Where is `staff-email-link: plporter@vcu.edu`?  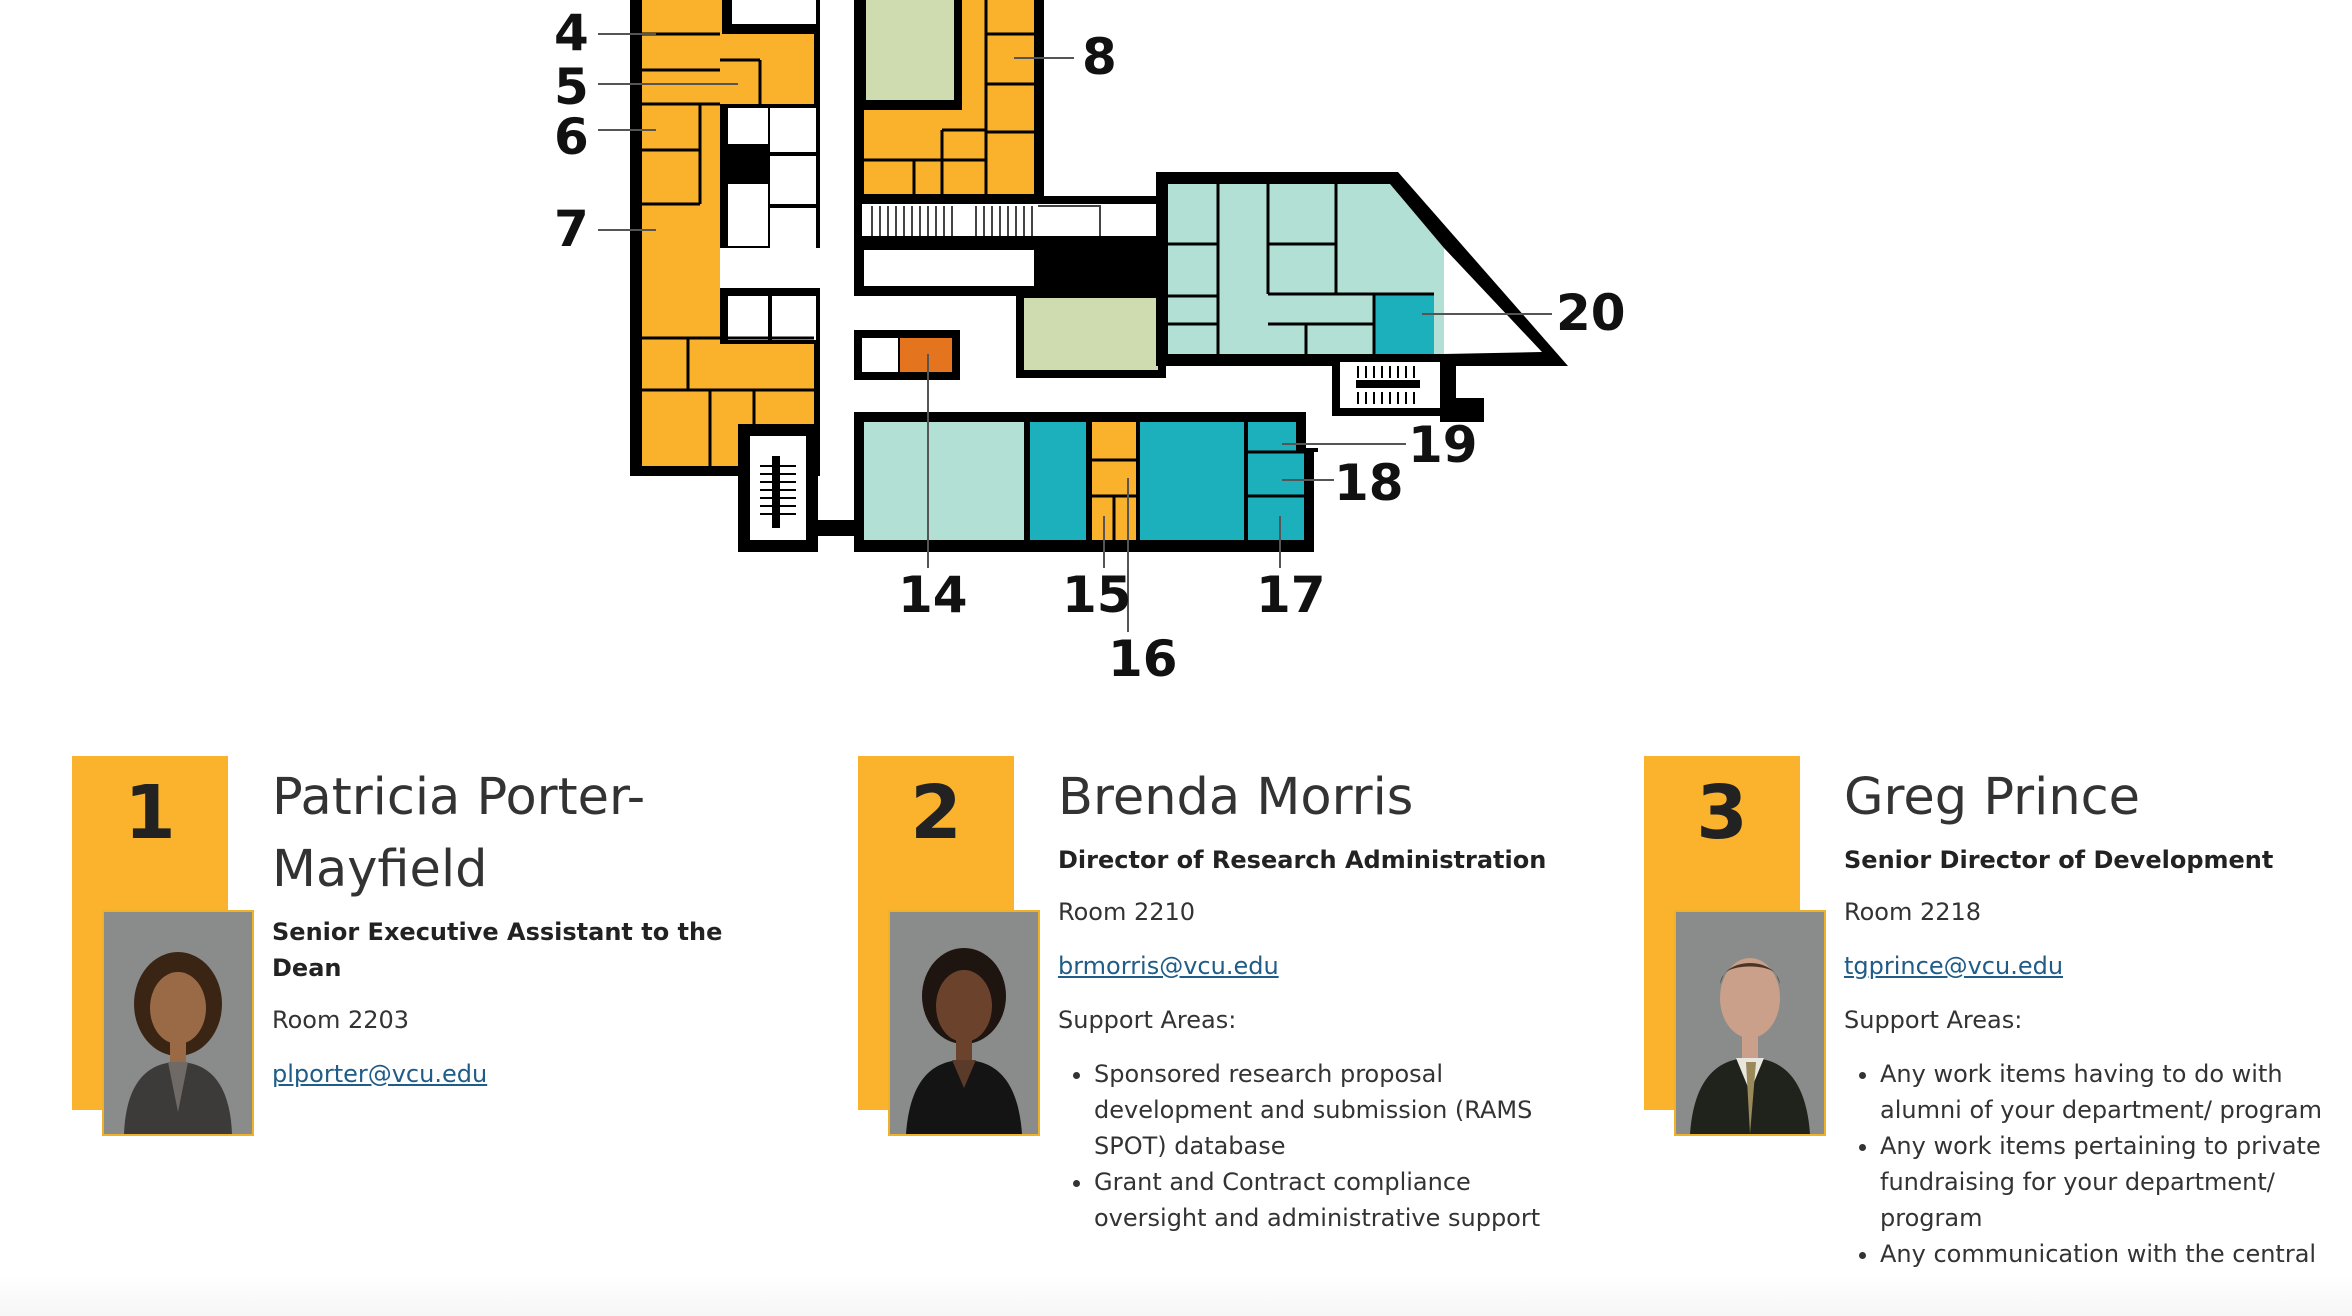
staff-email-link: plporter@vcu.edu is located at coordinates (522, 1074).